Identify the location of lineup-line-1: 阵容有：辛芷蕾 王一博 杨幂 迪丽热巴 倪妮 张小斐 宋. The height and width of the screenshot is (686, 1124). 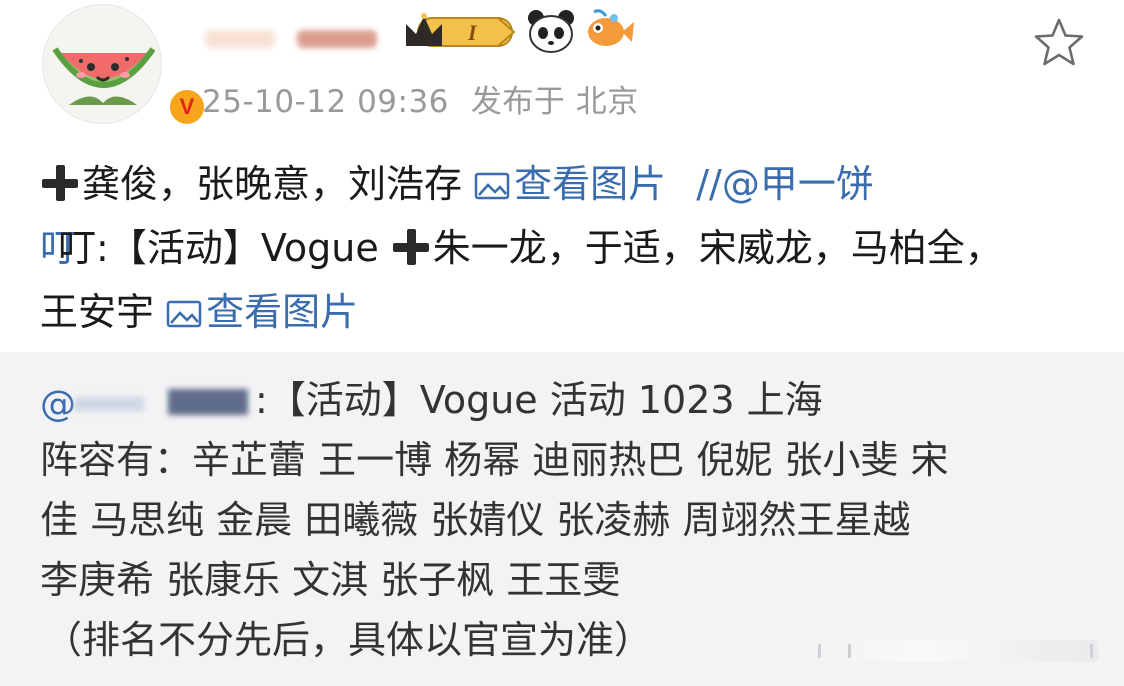
(494, 460).